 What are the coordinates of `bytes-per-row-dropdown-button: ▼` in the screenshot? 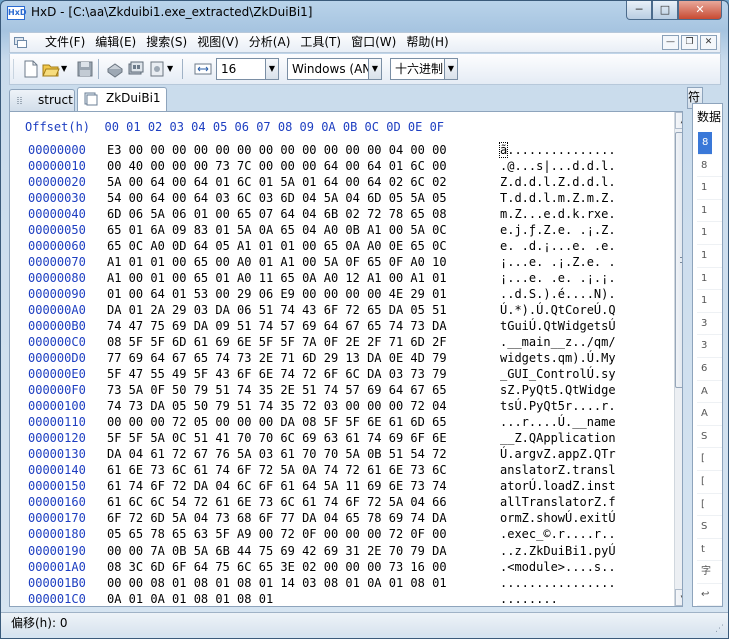 It's located at (272, 69).